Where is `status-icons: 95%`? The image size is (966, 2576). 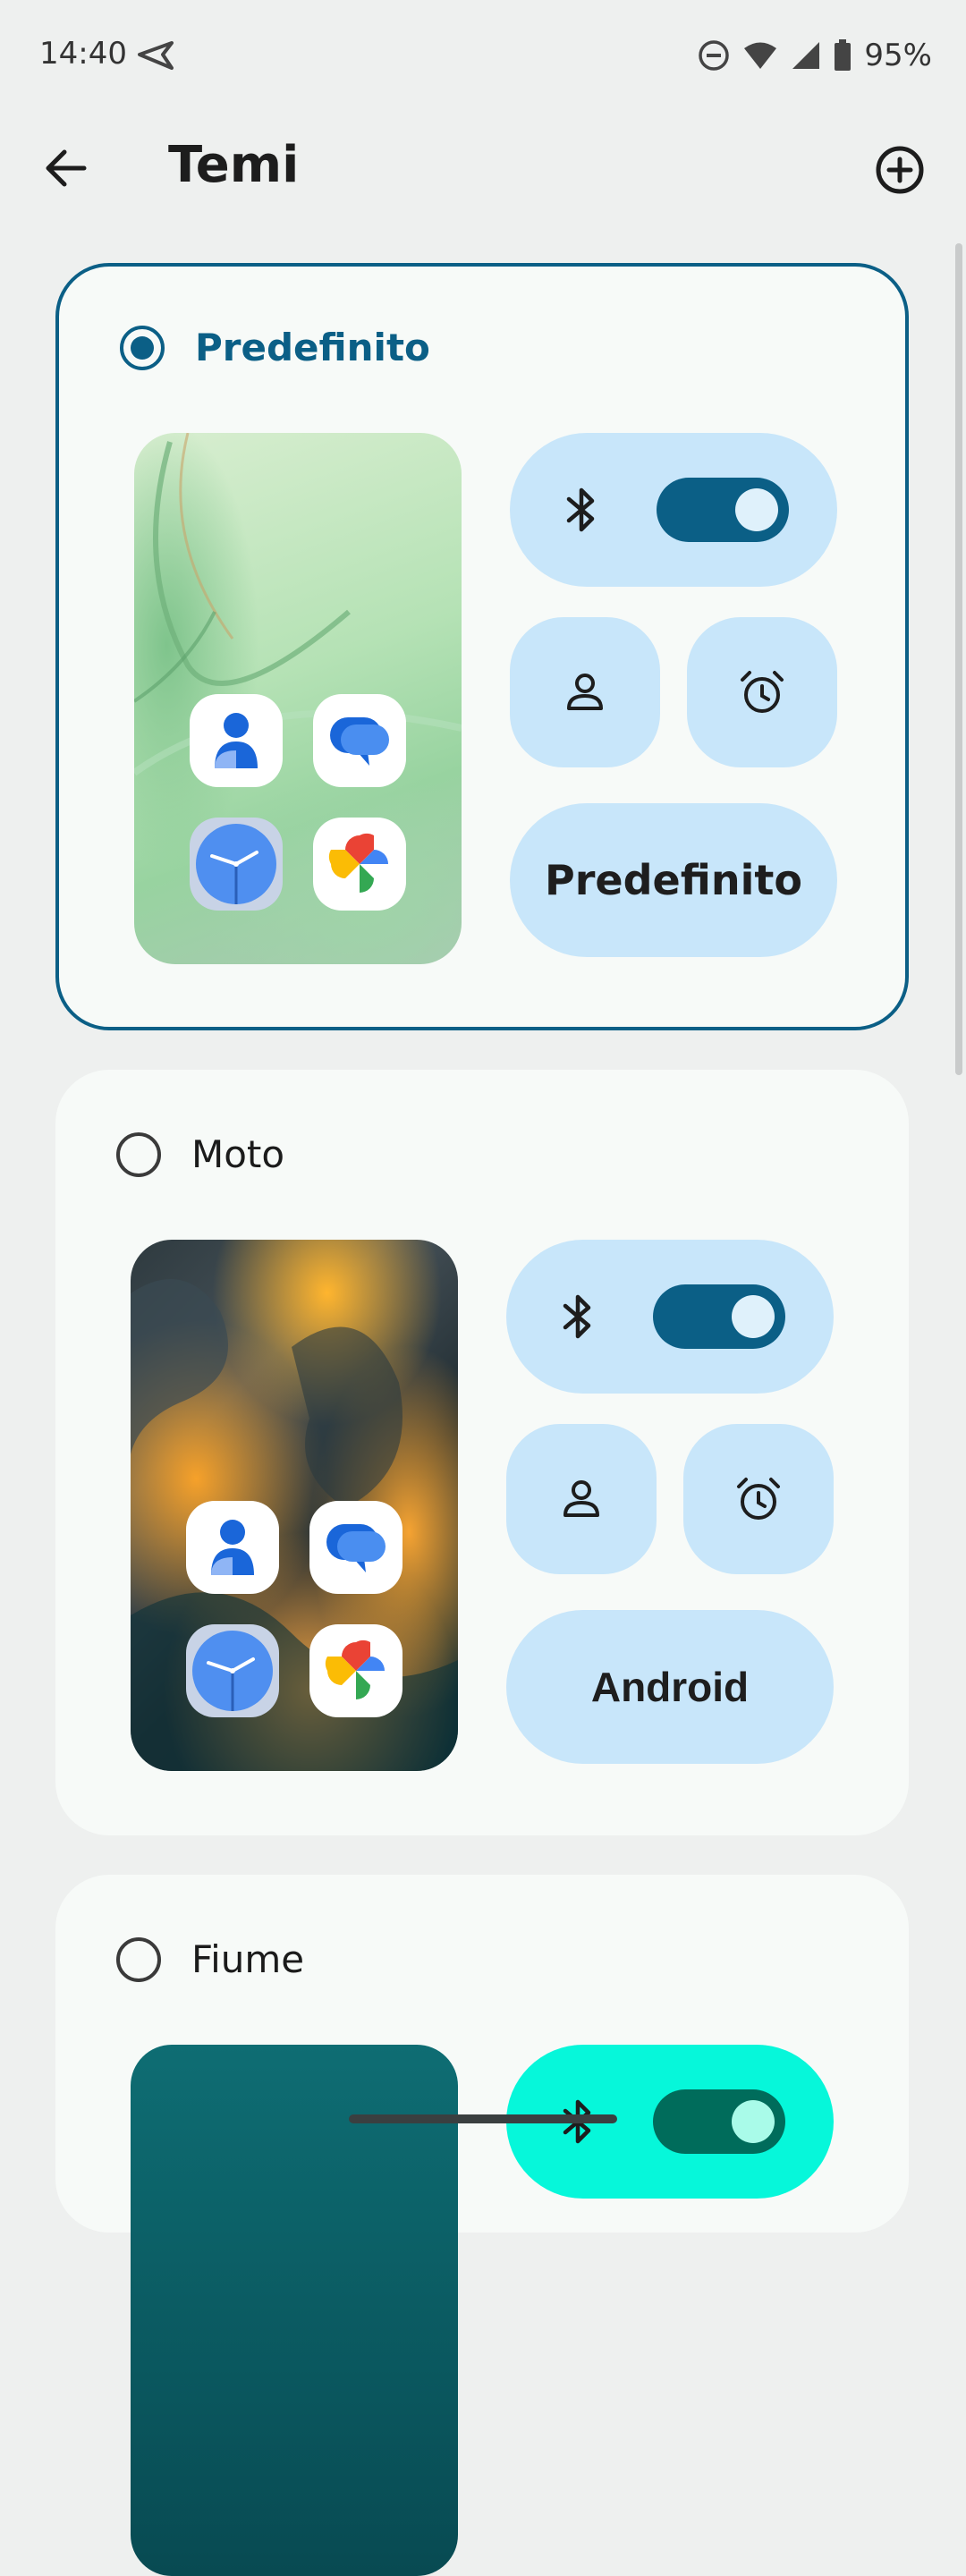 status-icons: 95% is located at coordinates (815, 55).